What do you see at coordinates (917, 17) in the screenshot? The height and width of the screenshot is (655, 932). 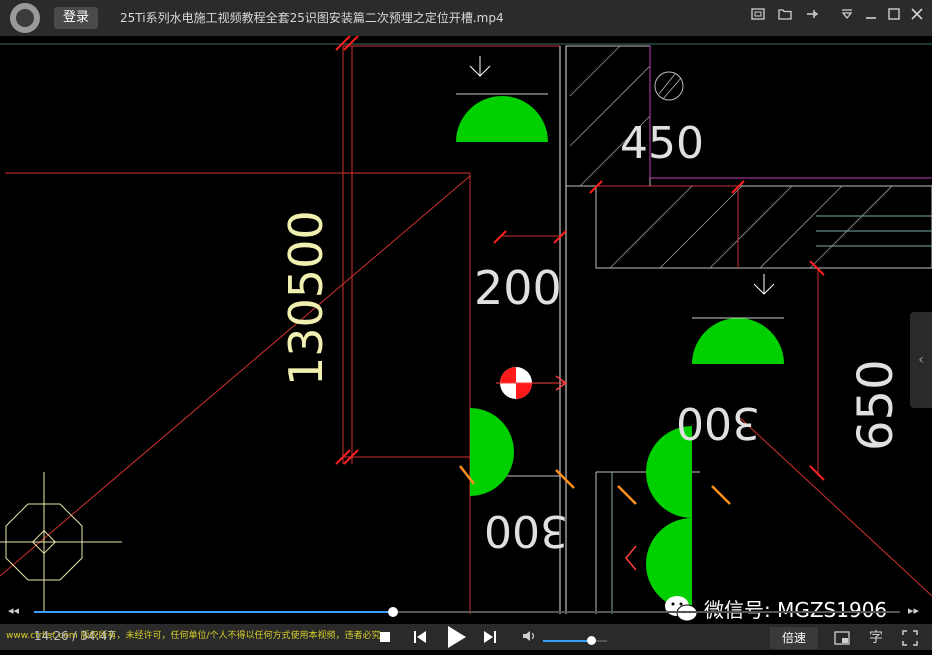 I see `close-icon` at bounding box center [917, 17].